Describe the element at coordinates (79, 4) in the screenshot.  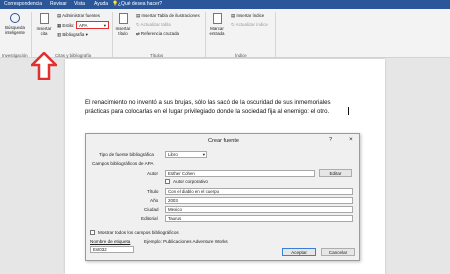
I see `tab-vista: Vista` at that location.